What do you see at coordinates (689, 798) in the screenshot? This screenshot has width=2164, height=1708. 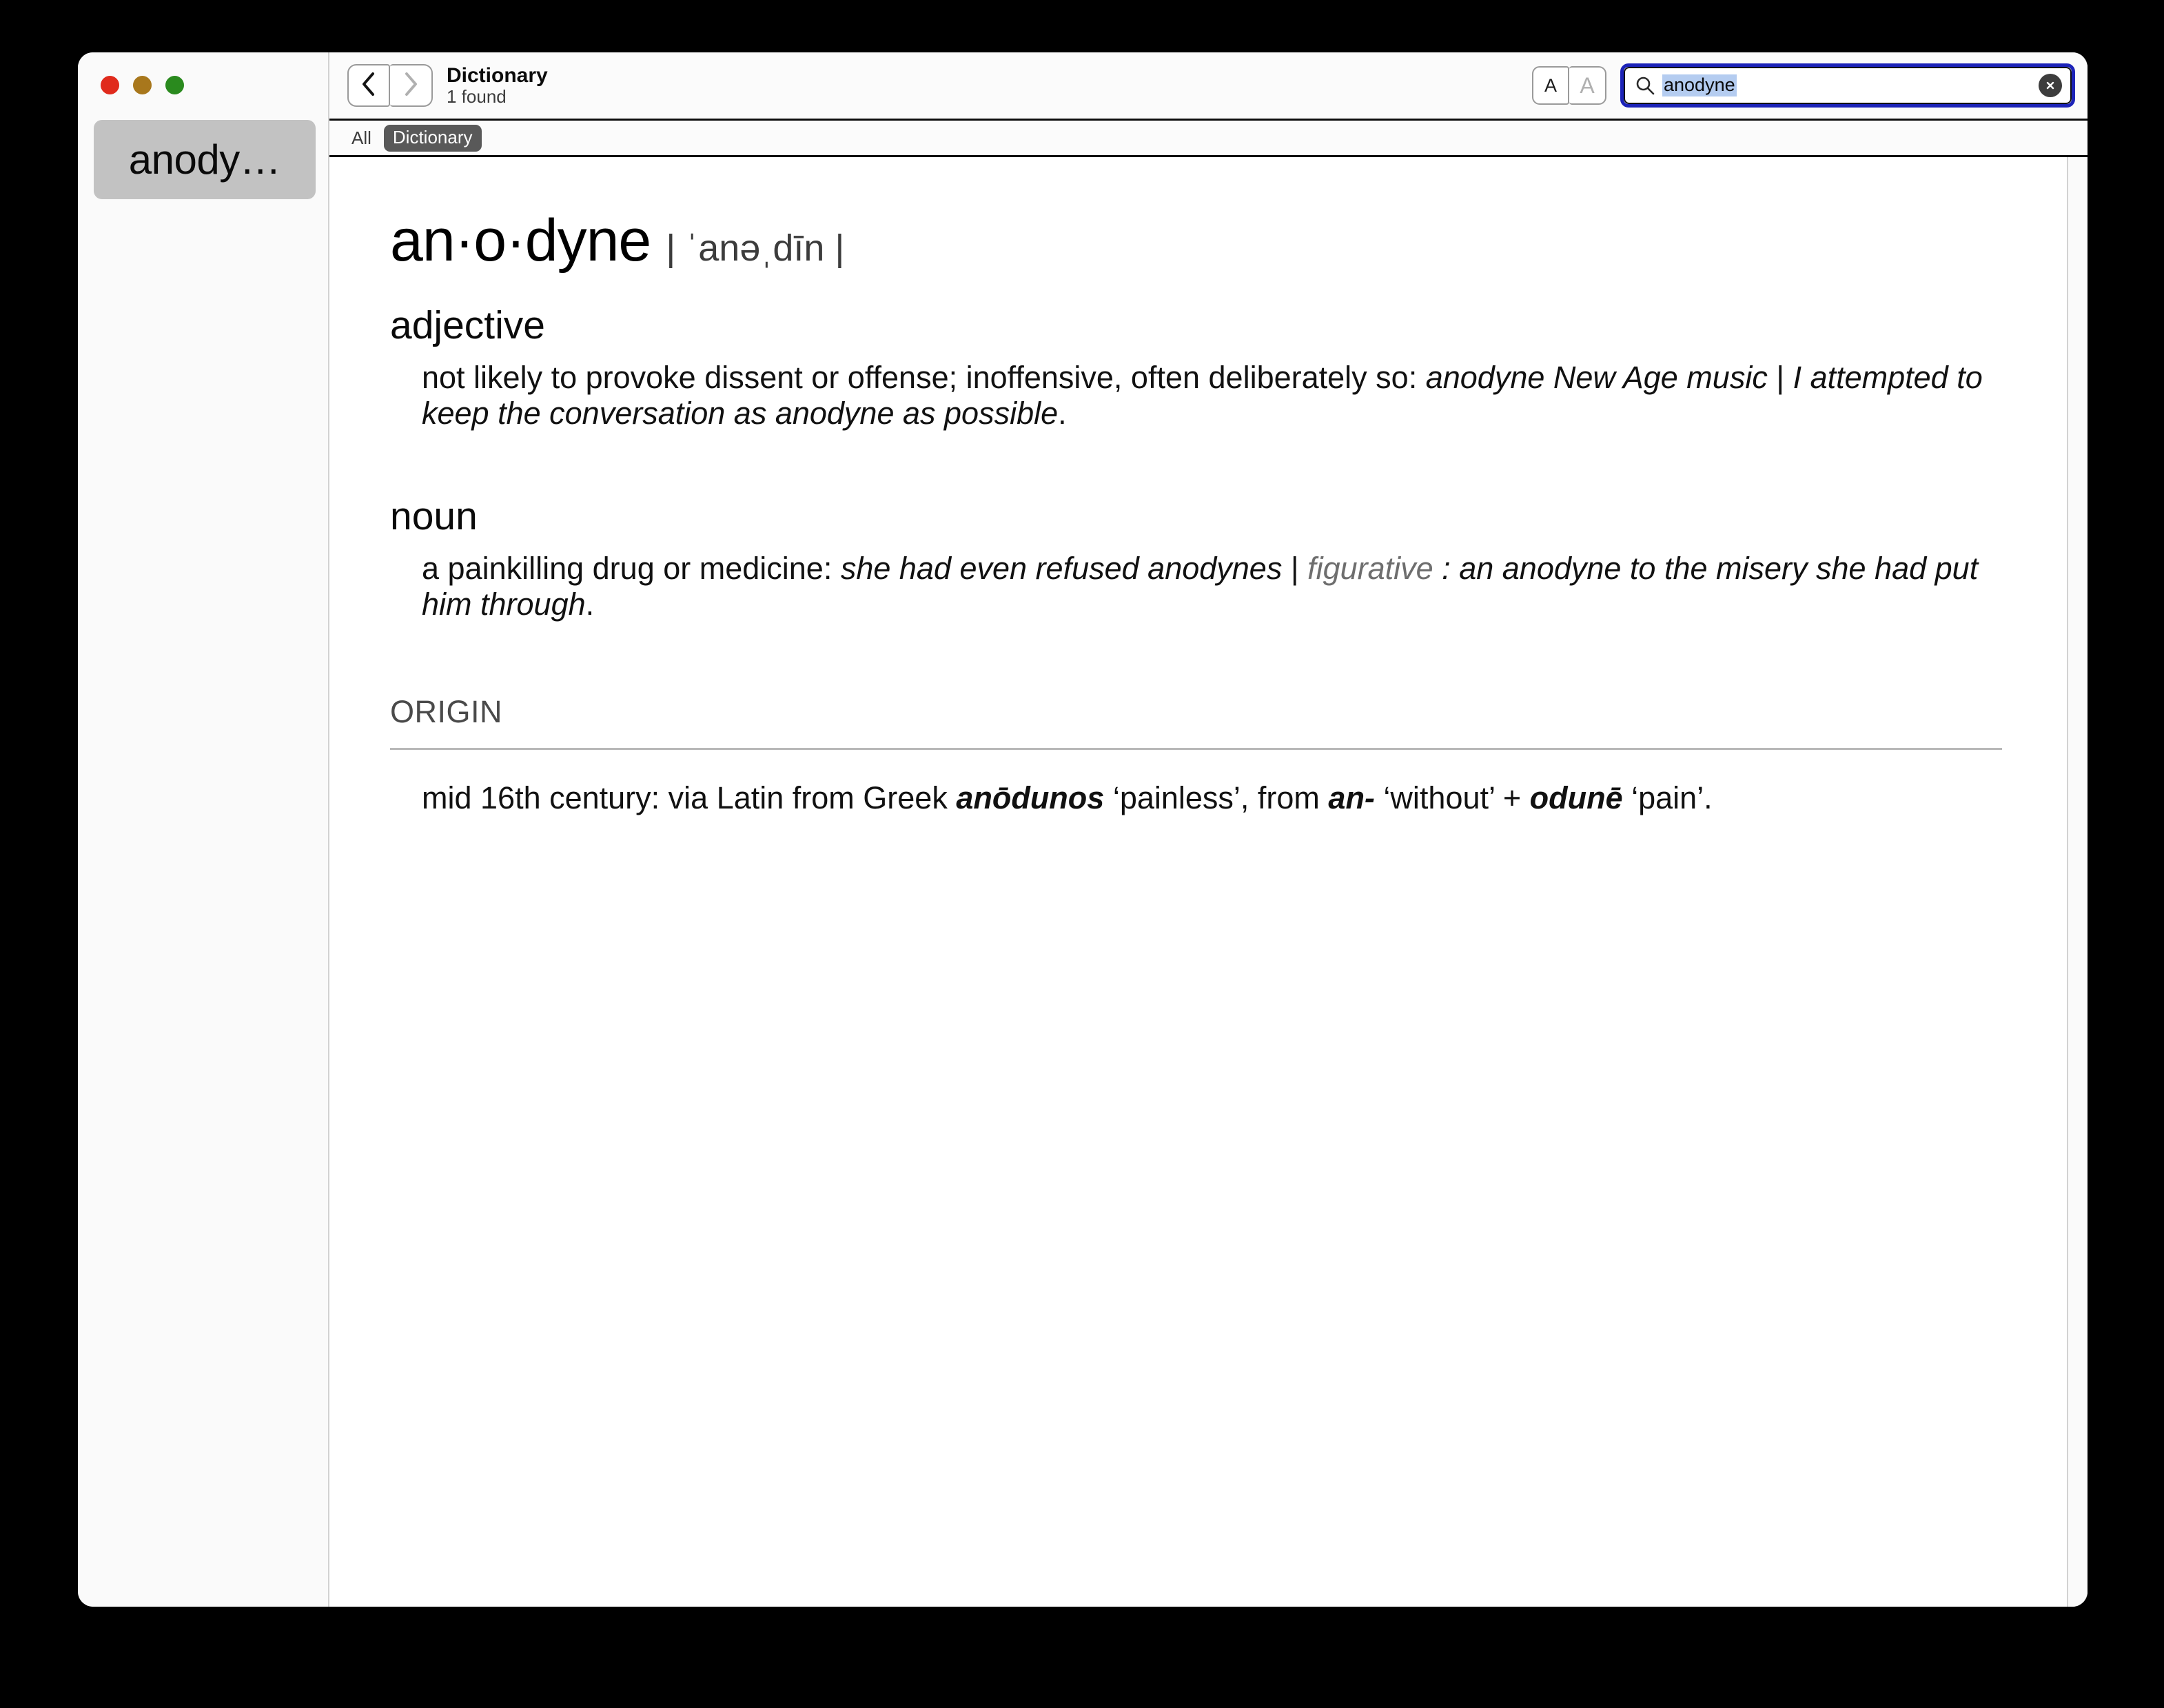 I see `origin-text-part-1: mid 16th century: via Latin from Greek` at bounding box center [689, 798].